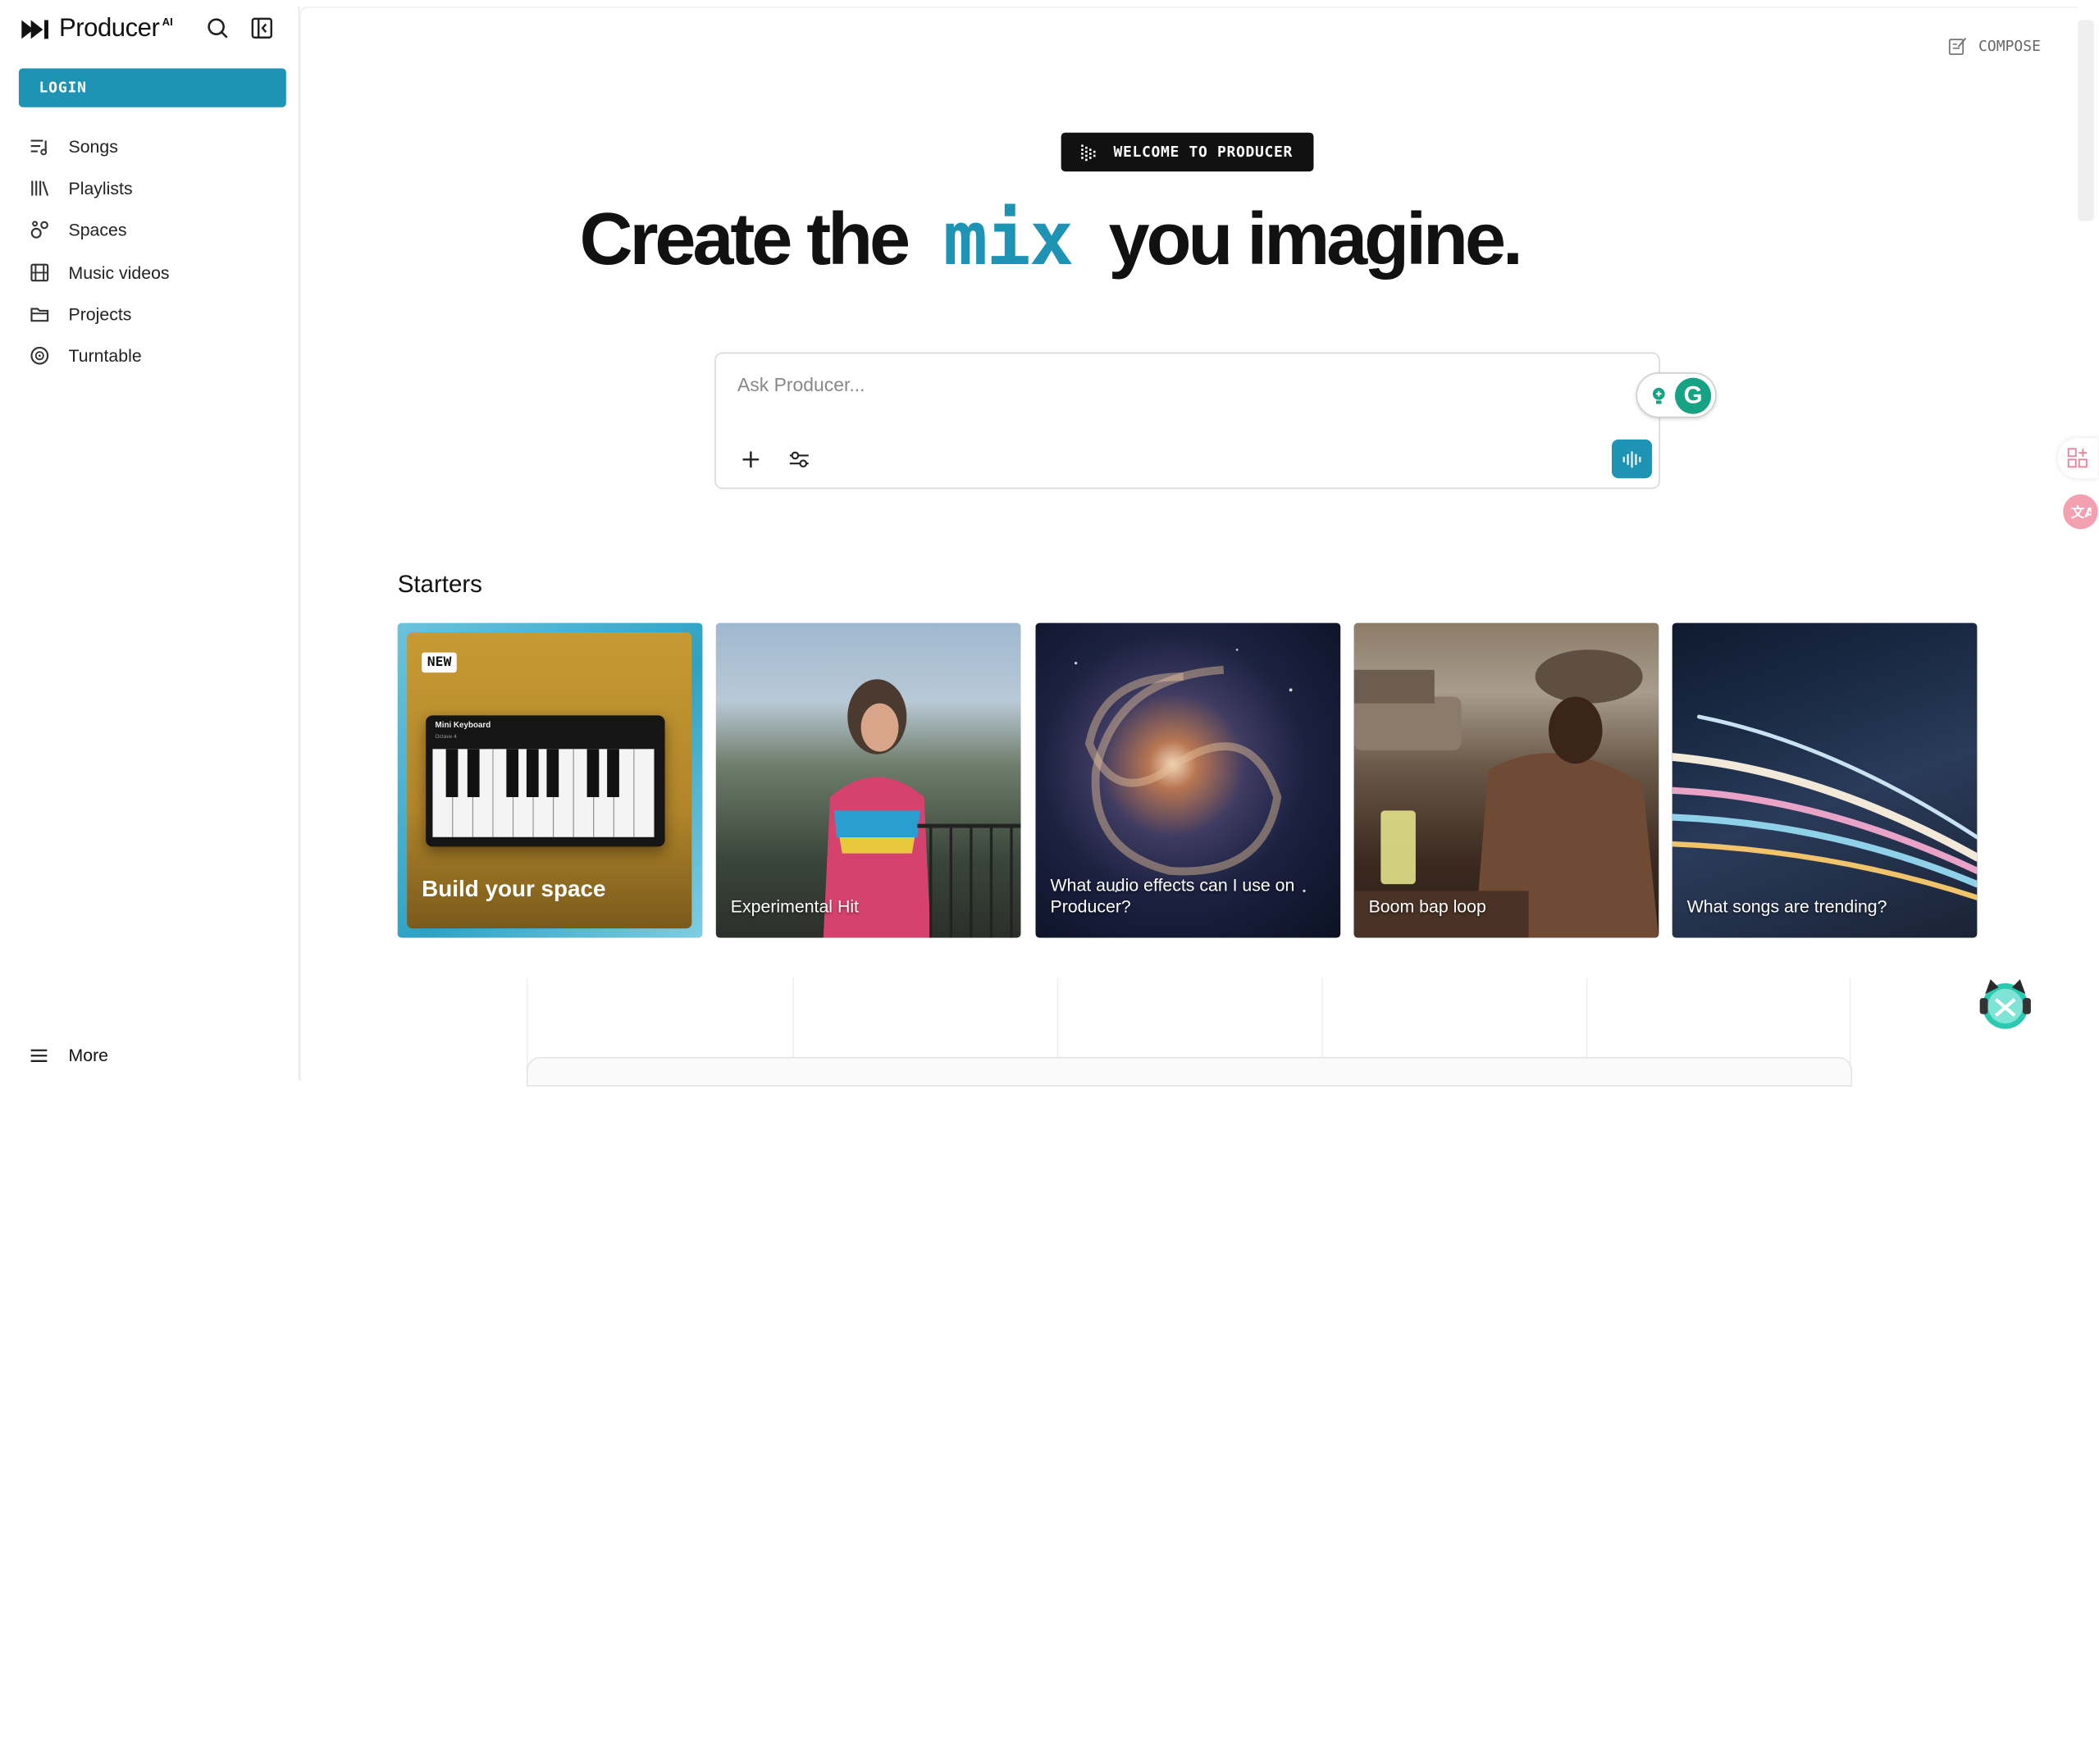  What do you see at coordinates (1008, 239) in the screenshot?
I see `hero-title-accent: mix` at bounding box center [1008, 239].